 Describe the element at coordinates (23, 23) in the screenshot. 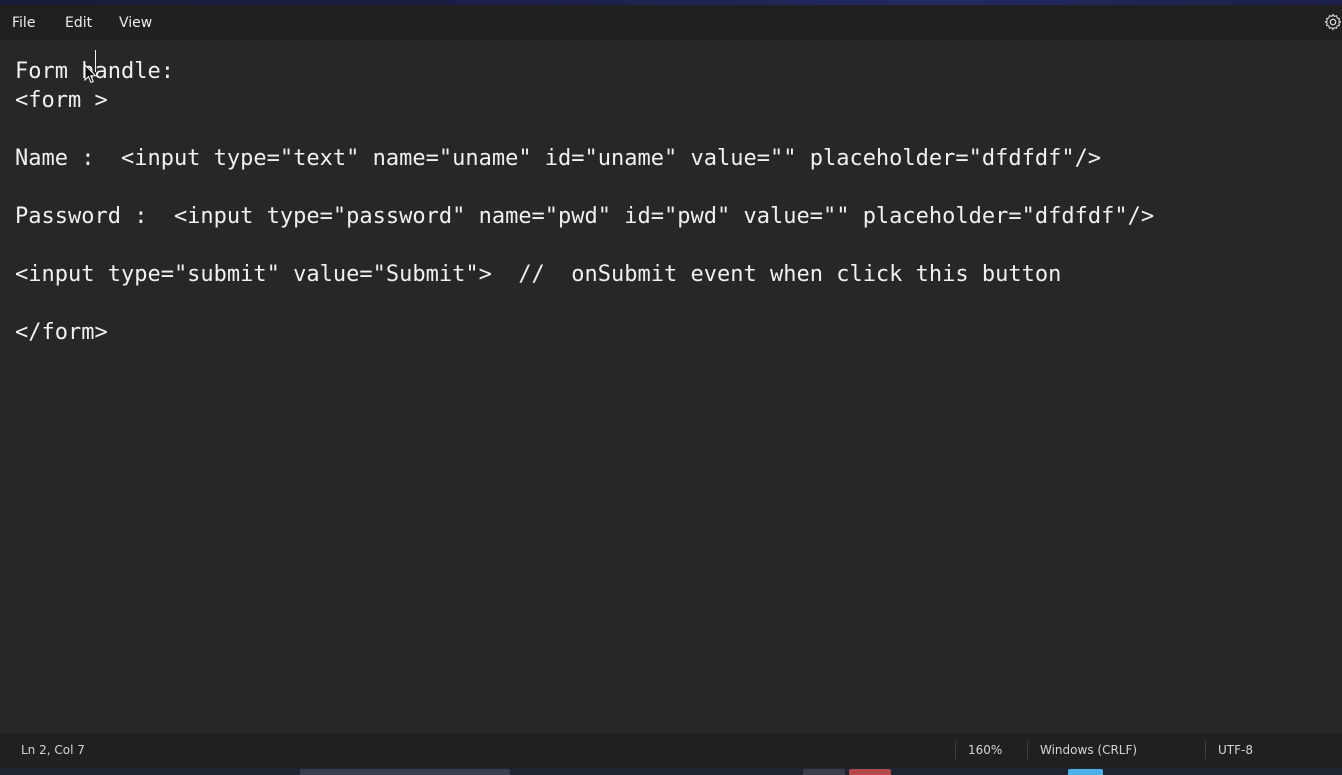

I see `menu-file: File` at that location.